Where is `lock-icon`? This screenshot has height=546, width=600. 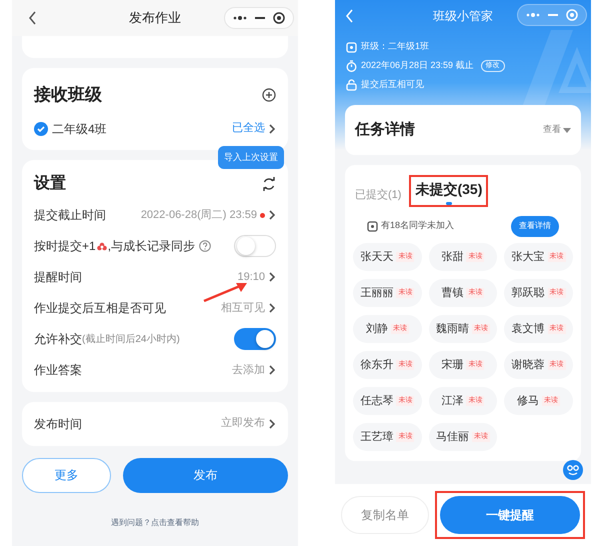 lock-icon is located at coordinates (351, 85).